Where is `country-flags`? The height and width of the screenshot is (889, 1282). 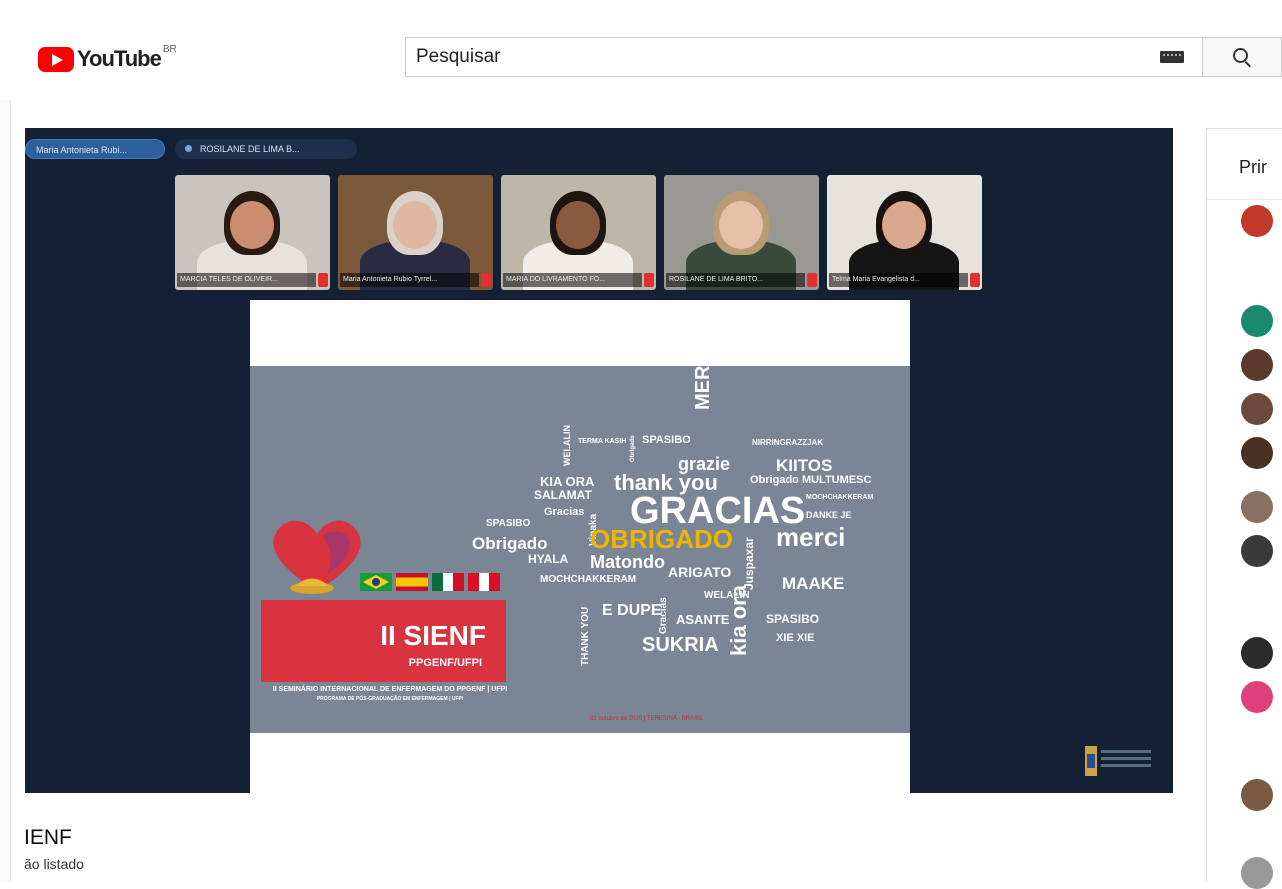
country-flags is located at coordinates (430, 582).